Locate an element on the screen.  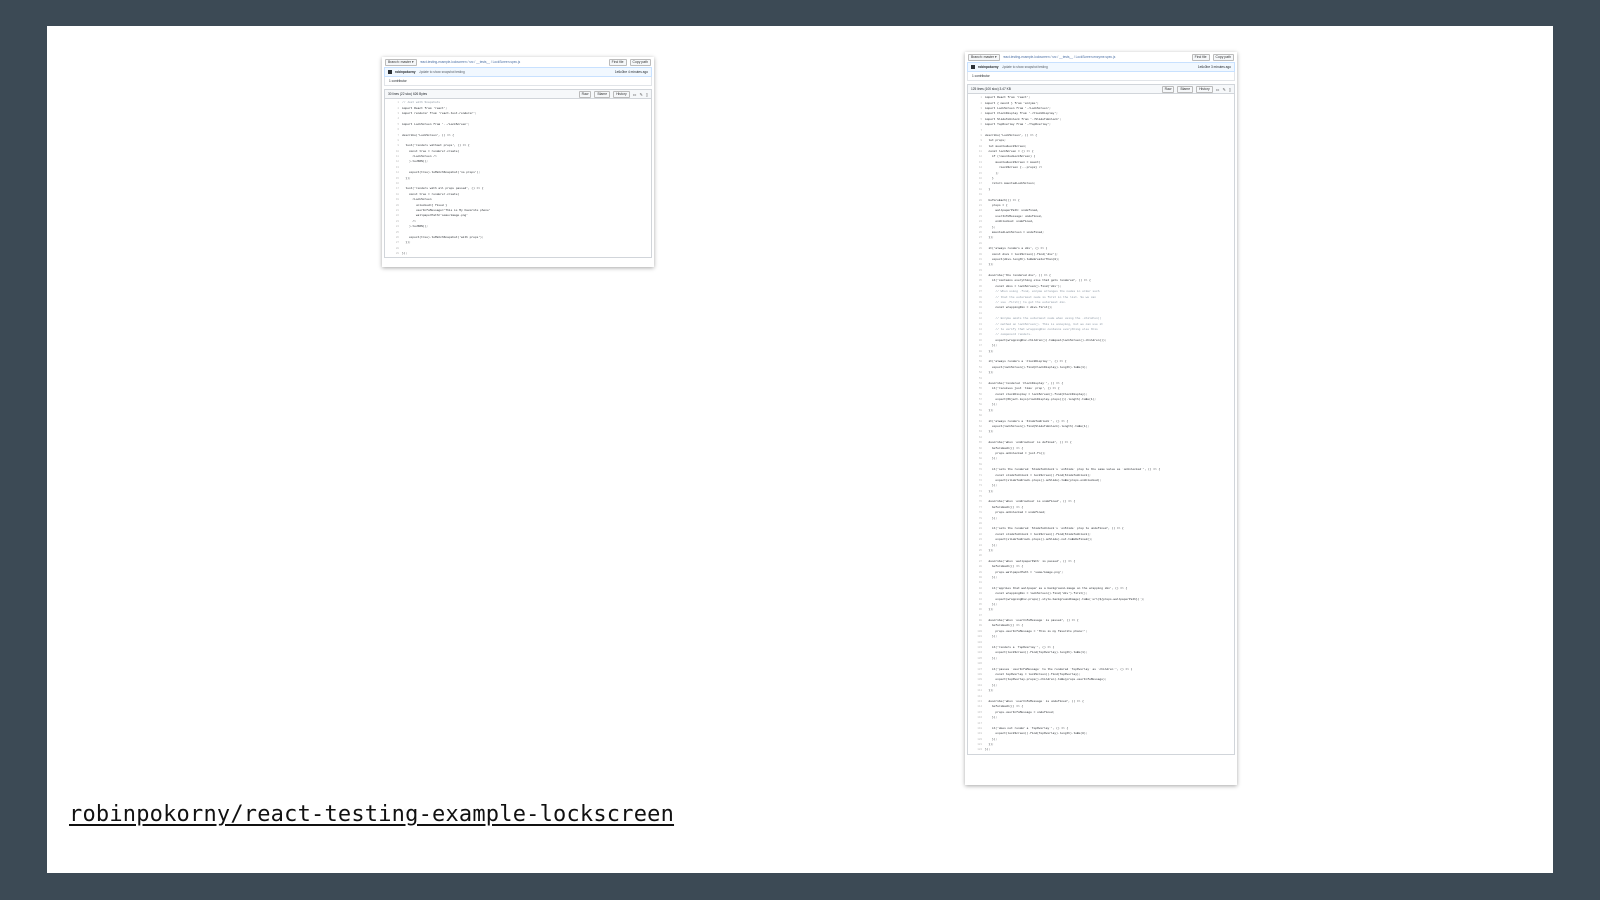
line-number: 120 is located at coordinates (976, 739).